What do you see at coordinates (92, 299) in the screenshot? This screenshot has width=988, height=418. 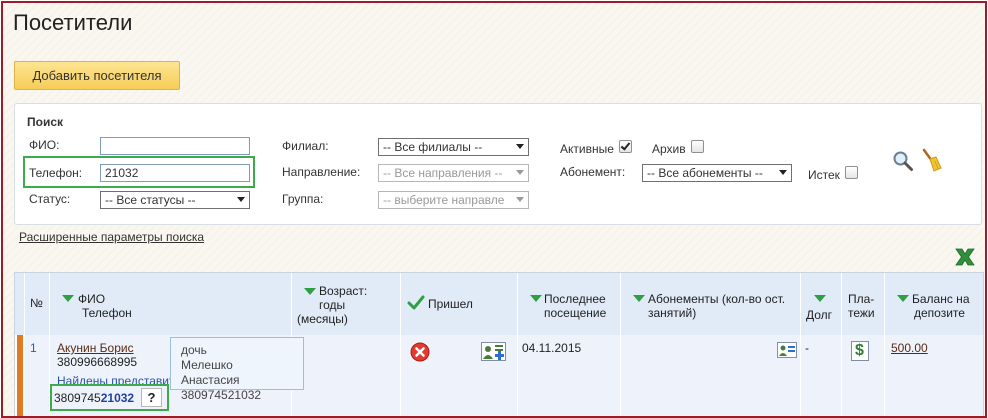 I see `header-fio-text: ФИО` at bounding box center [92, 299].